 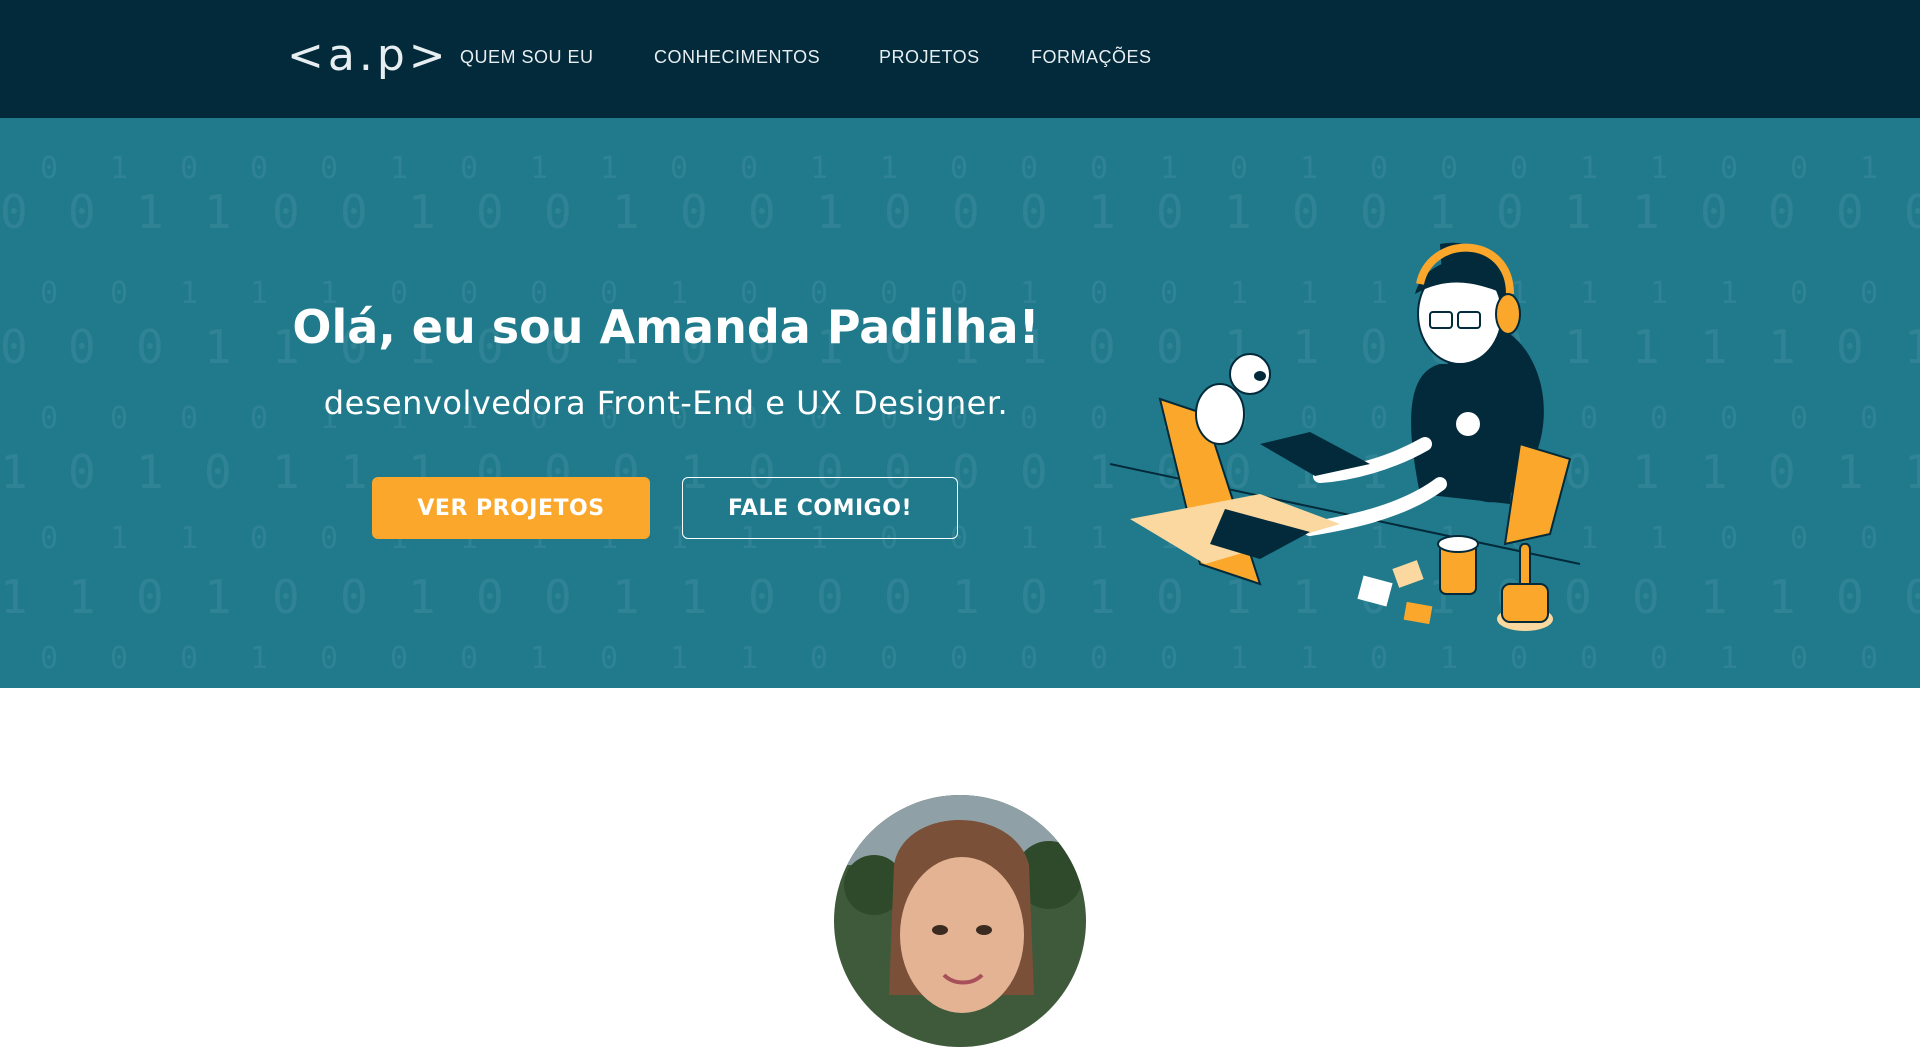 I want to click on cat-icon, so click(x=1468, y=424).